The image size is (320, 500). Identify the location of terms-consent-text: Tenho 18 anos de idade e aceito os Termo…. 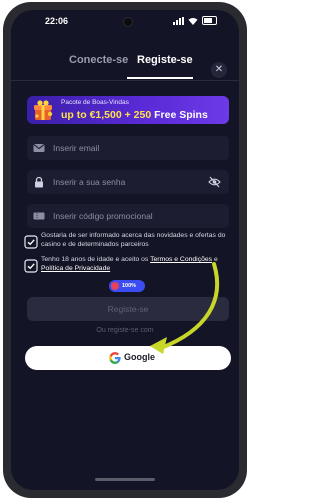
(135, 264).